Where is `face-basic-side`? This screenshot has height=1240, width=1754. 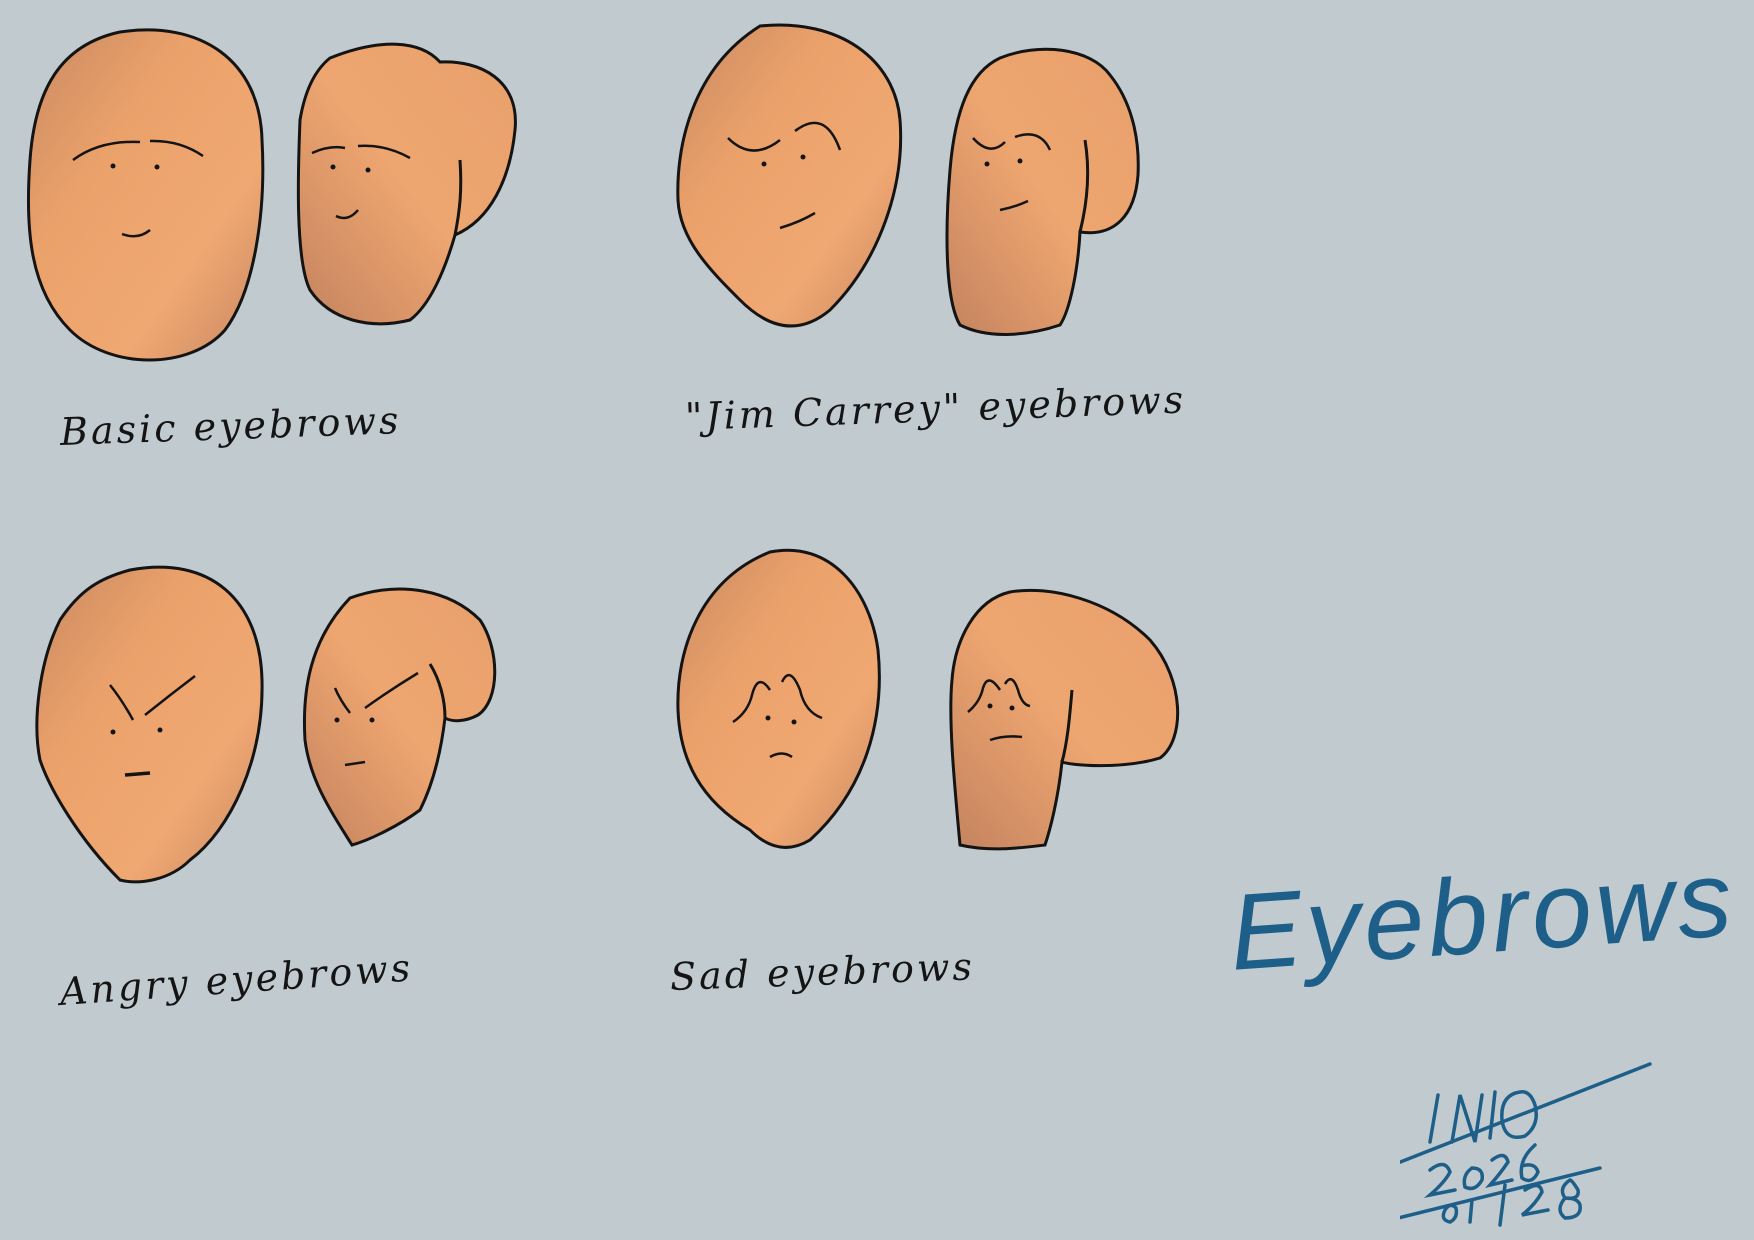
face-basic-side is located at coordinates (406, 184).